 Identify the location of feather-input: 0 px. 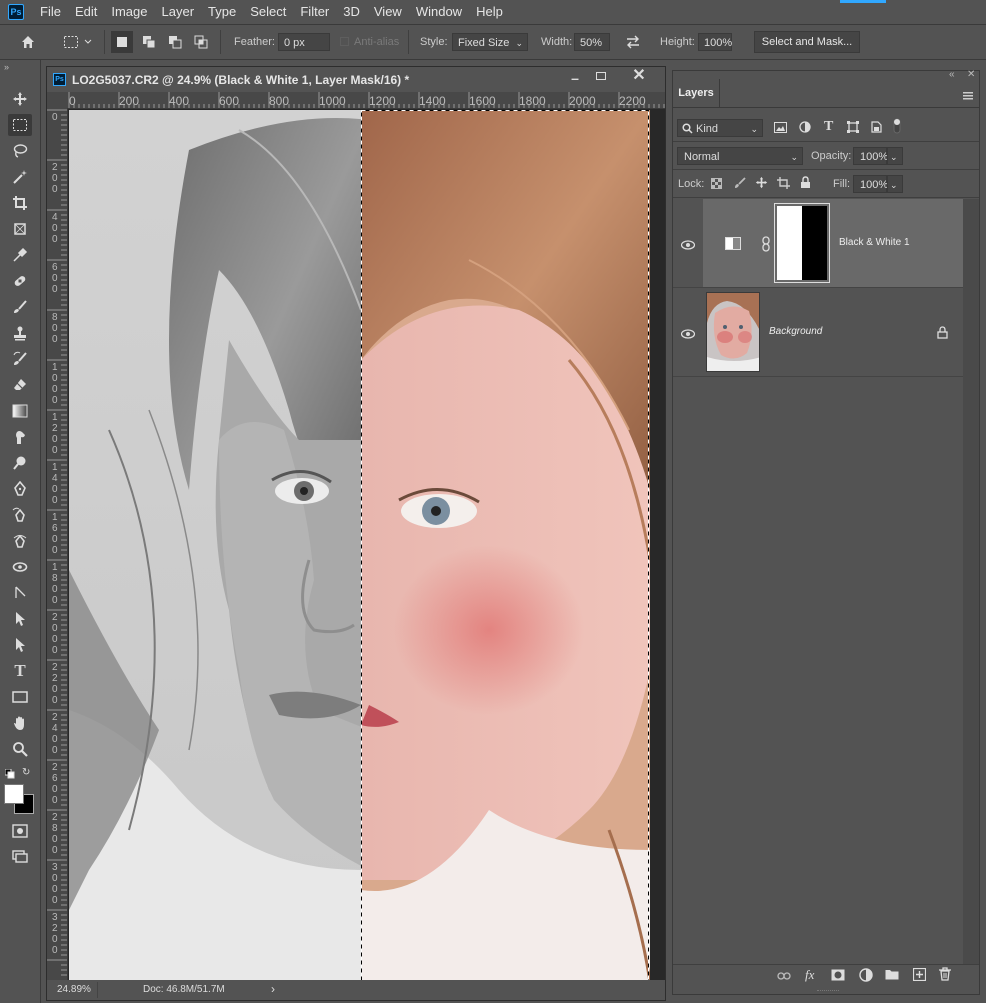
(304, 42).